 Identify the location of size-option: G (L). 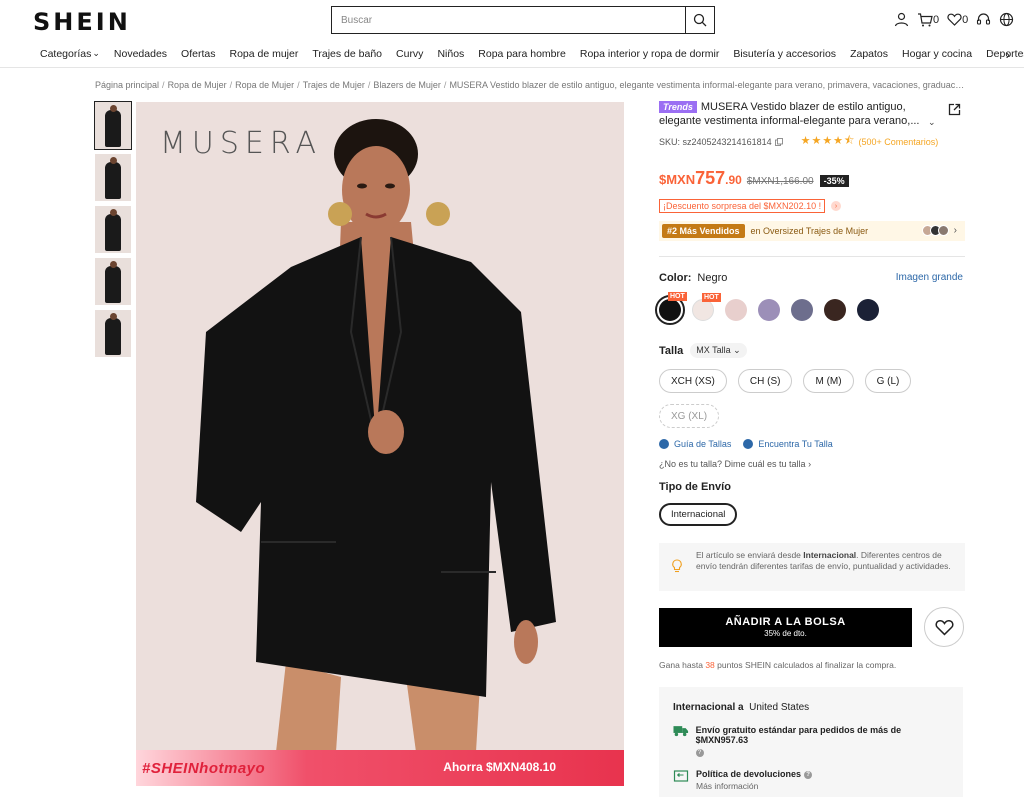
(888, 381).